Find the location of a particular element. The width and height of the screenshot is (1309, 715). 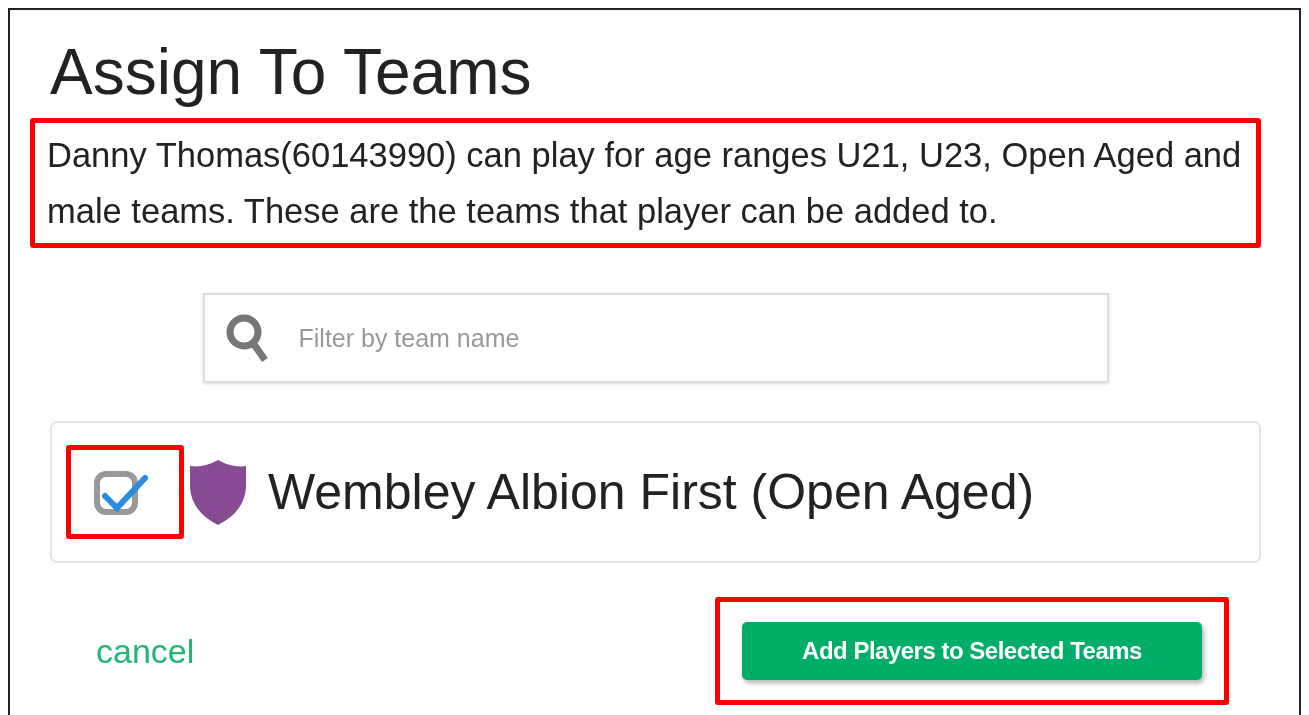

add-players-button: Add Players to Selected Teams is located at coordinates (972, 651).